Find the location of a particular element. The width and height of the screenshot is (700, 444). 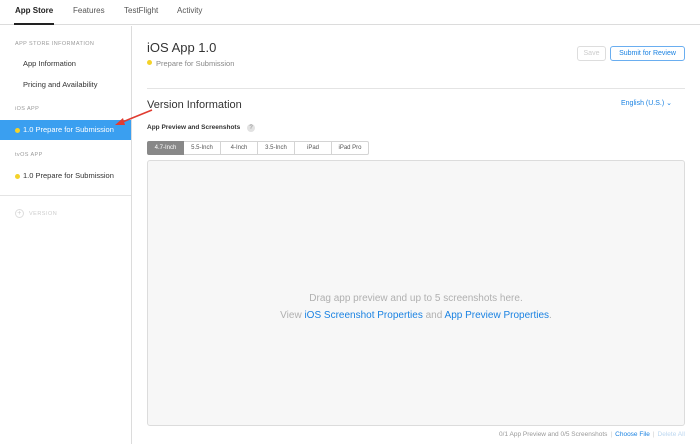

app-preview-properties-link: App Preview Properties is located at coordinates (497, 315).